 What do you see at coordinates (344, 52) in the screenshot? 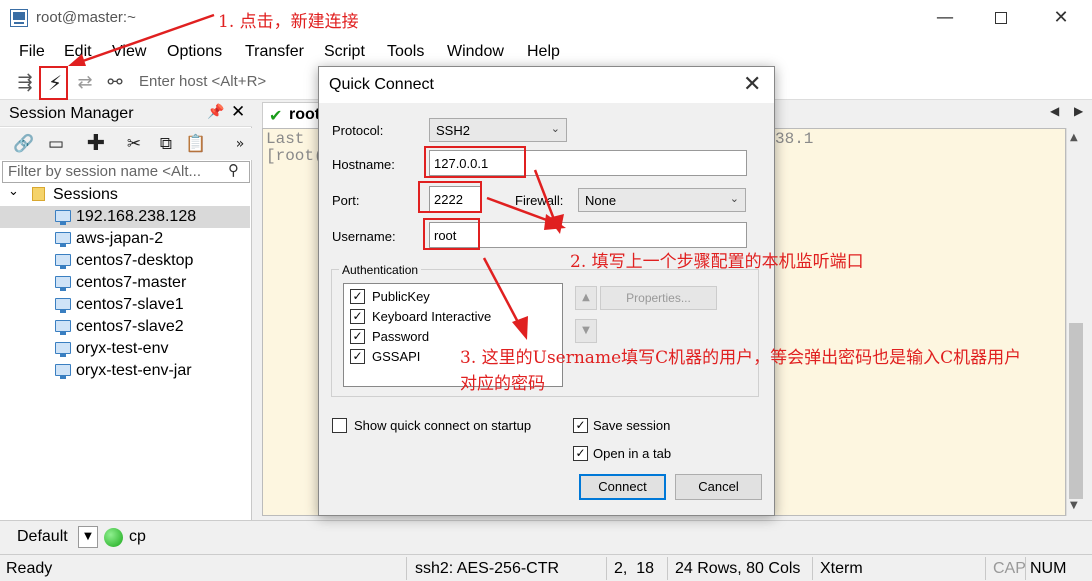
I see `menu-script: Script` at bounding box center [344, 52].